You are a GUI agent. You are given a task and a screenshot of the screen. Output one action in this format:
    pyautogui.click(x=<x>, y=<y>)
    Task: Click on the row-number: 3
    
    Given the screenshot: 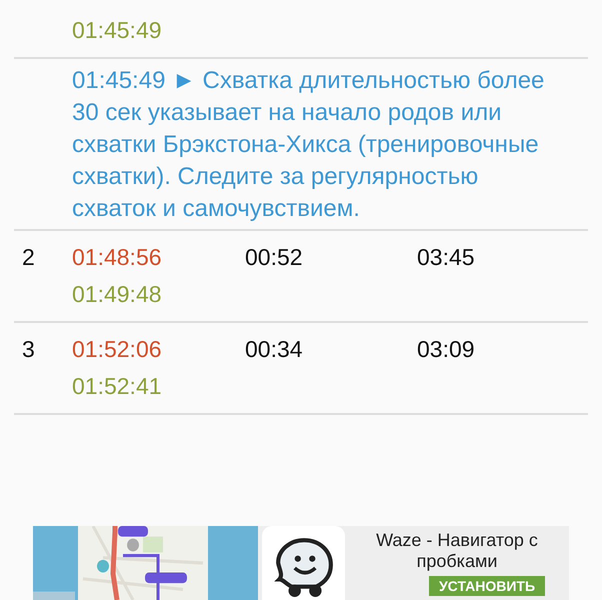 What is the action you would take?
    pyautogui.click(x=28, y=349)
    